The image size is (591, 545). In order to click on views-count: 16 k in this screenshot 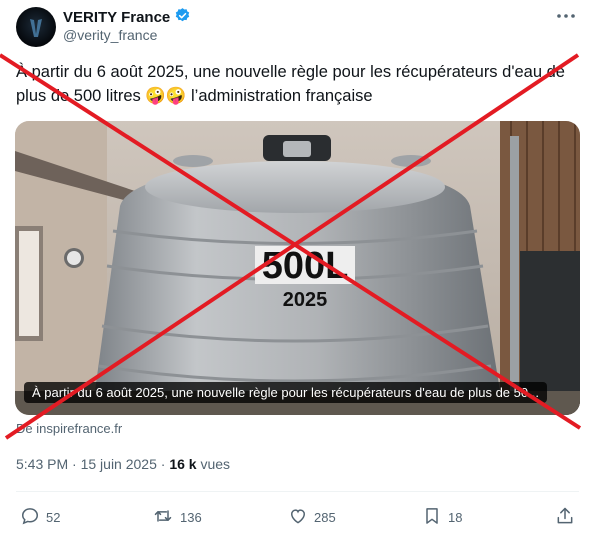, I will do `click(183, 464)`.